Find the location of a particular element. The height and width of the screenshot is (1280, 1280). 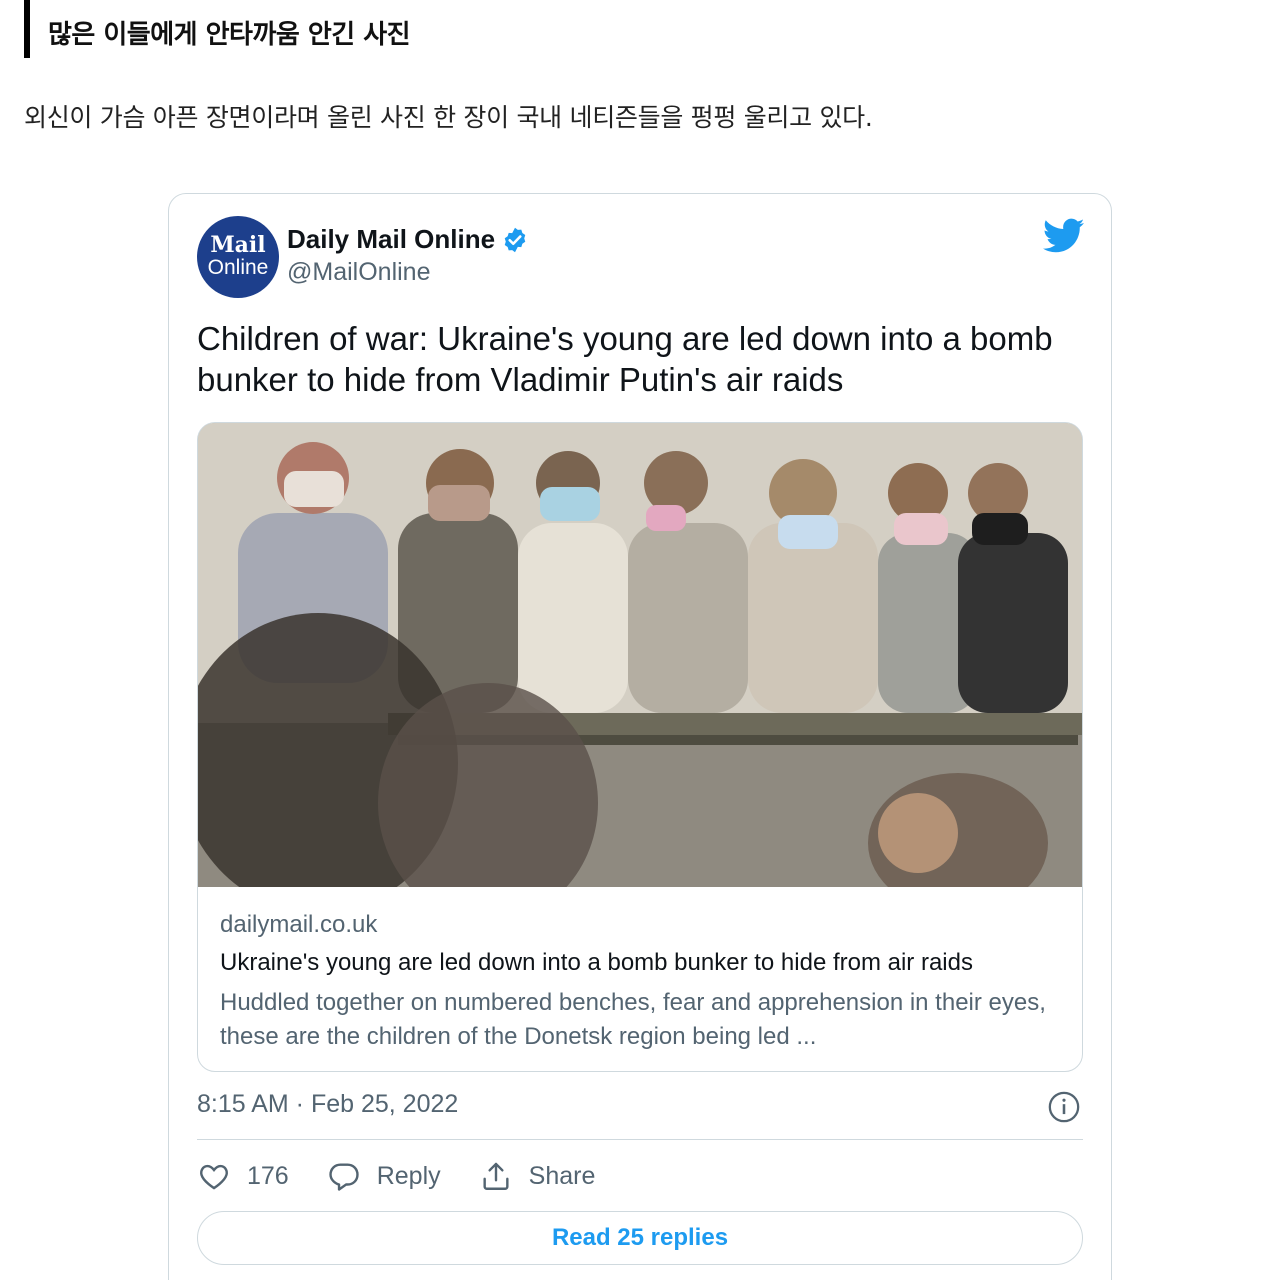

like-button: 176 is located at coordinates (243, 1176).